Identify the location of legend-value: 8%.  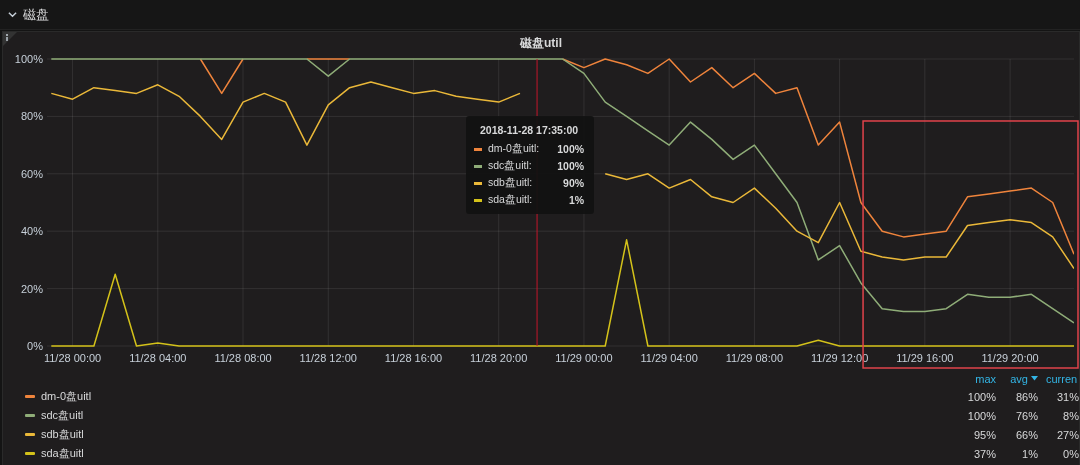
(1070, 415).